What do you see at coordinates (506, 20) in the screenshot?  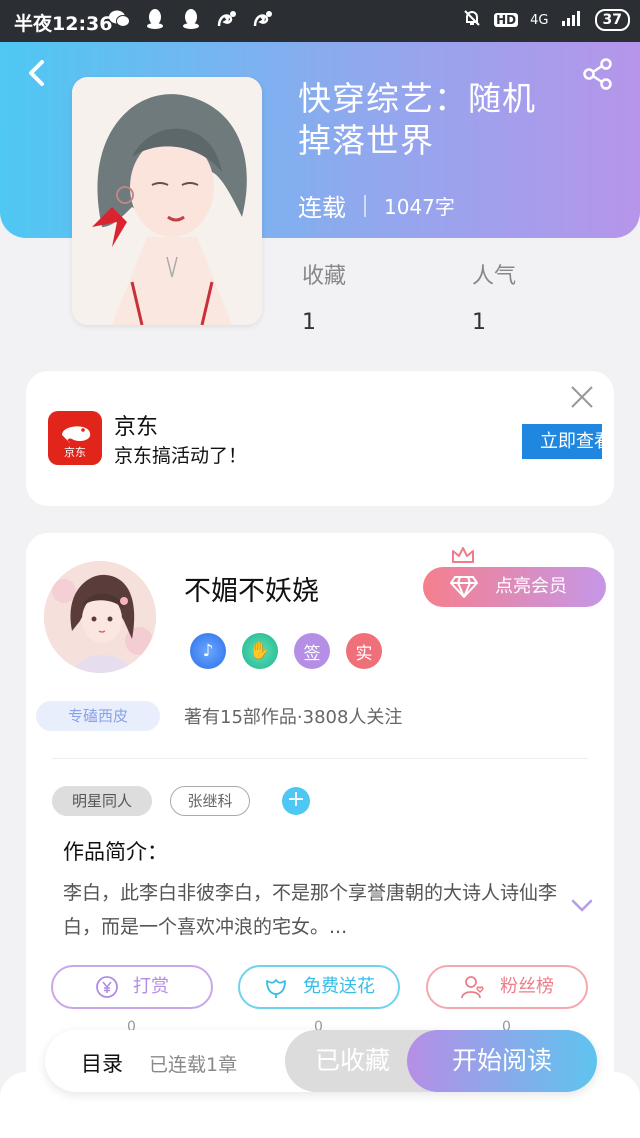 I see `hd-badge: HD` at bounding box center [506, 20].